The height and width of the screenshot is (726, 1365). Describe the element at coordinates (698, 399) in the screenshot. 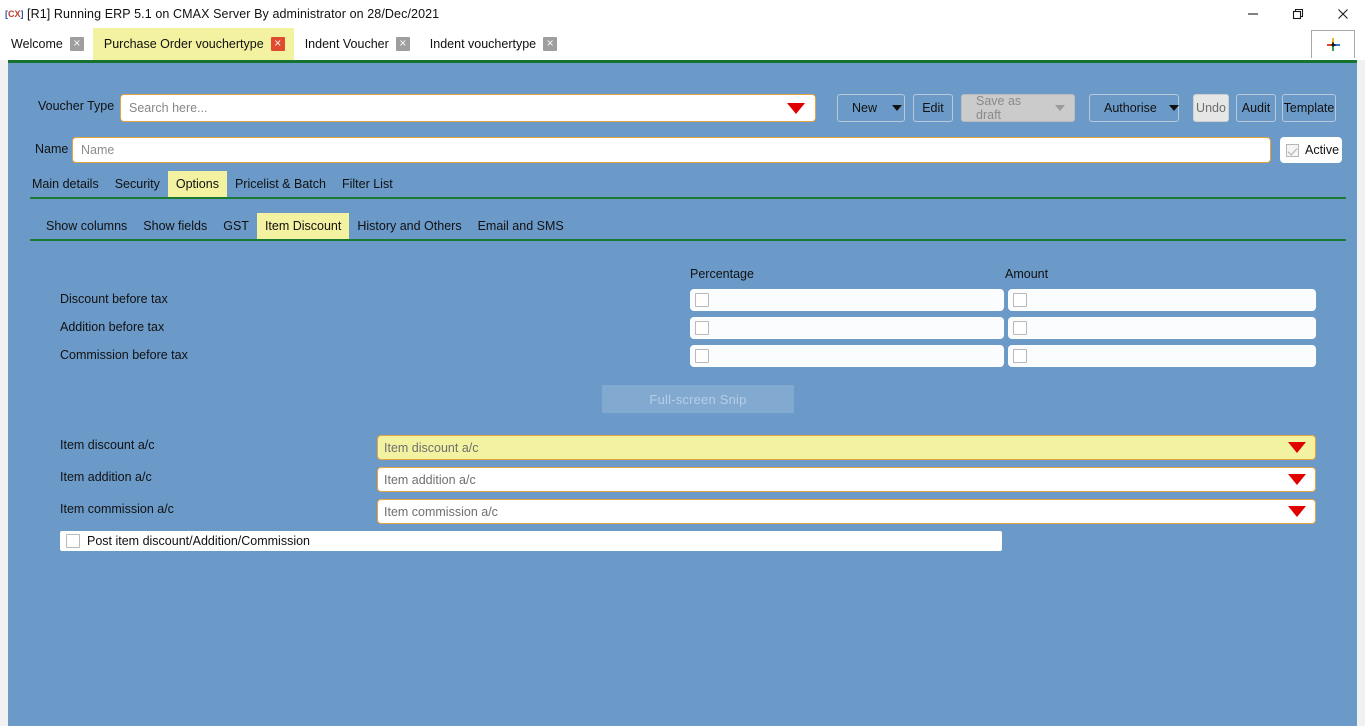

I see `screenshot-watermark: Full-screen Snip` at that location.